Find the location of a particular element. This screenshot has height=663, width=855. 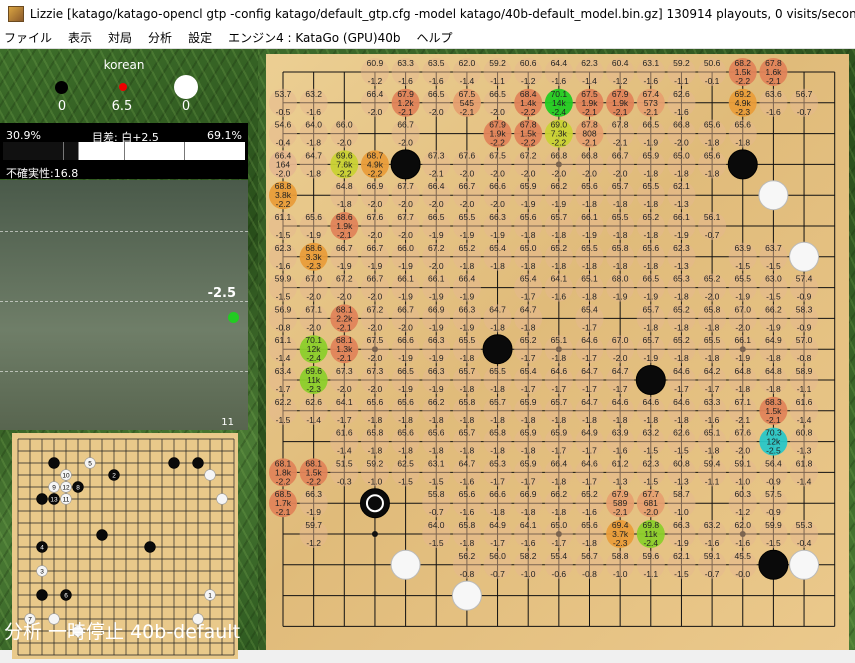

suggestion-marker: 65.1 -1.8 is located at coordinates (712, 441).